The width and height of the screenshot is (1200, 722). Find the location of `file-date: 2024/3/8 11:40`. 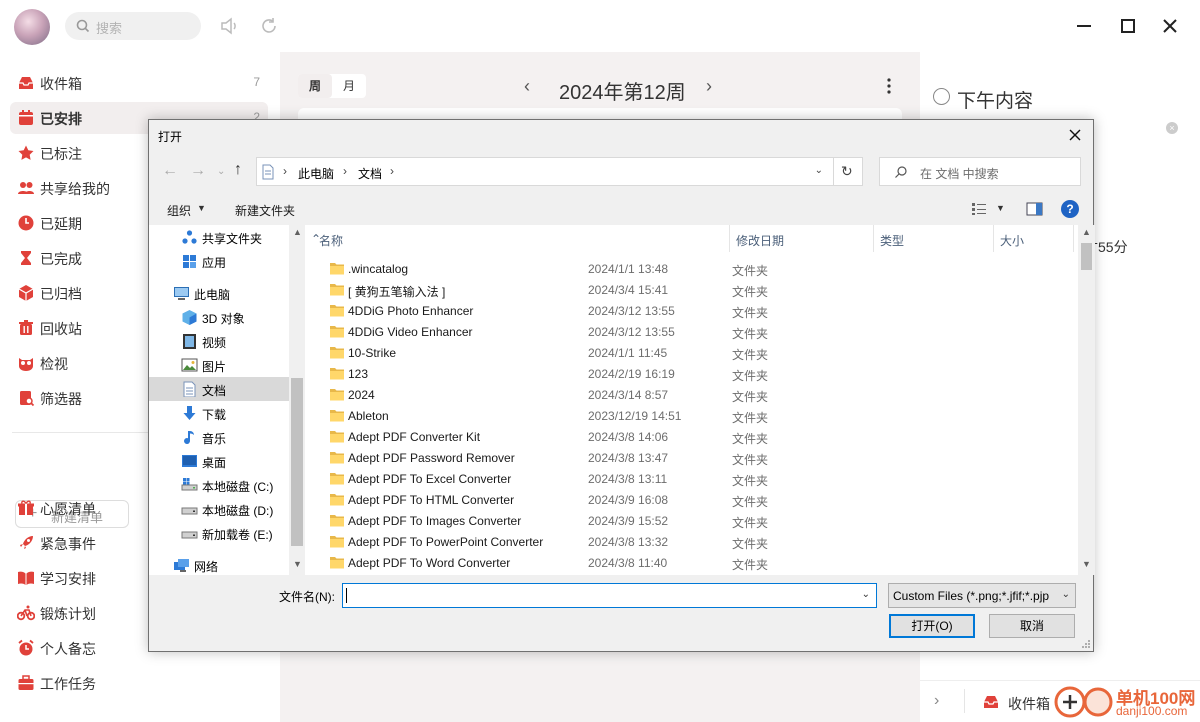

file-date: 2024/3/8 11:40 is located at coordinates (628, 563).